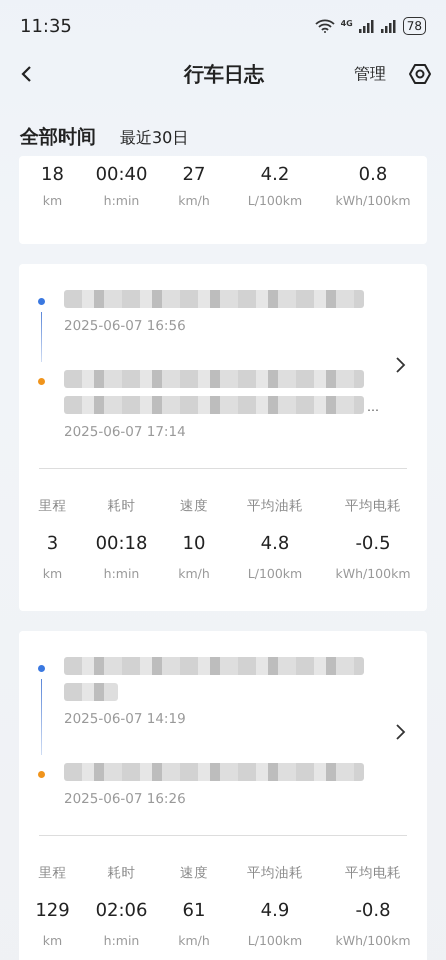  Describe the element at coordinates (420, 74) in the screenshot. I see `settings-icon` at that location.